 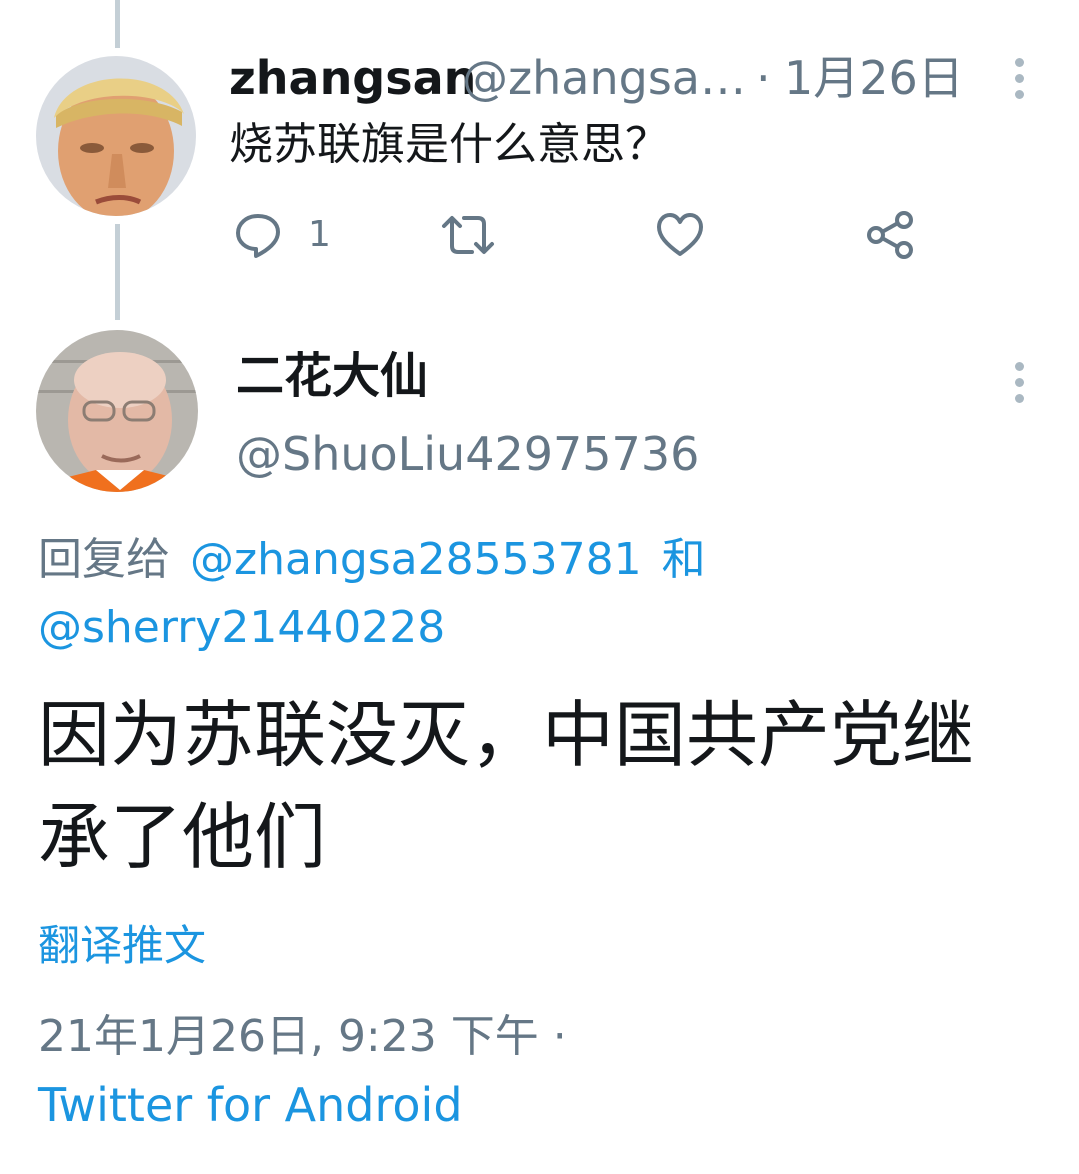 What do you see at coordinates (302, 1037) in the screenshot?
I see `tweet-timestamp: 21年1月26日, 9:23 下午 ·` at bounding box center [302, 1037].